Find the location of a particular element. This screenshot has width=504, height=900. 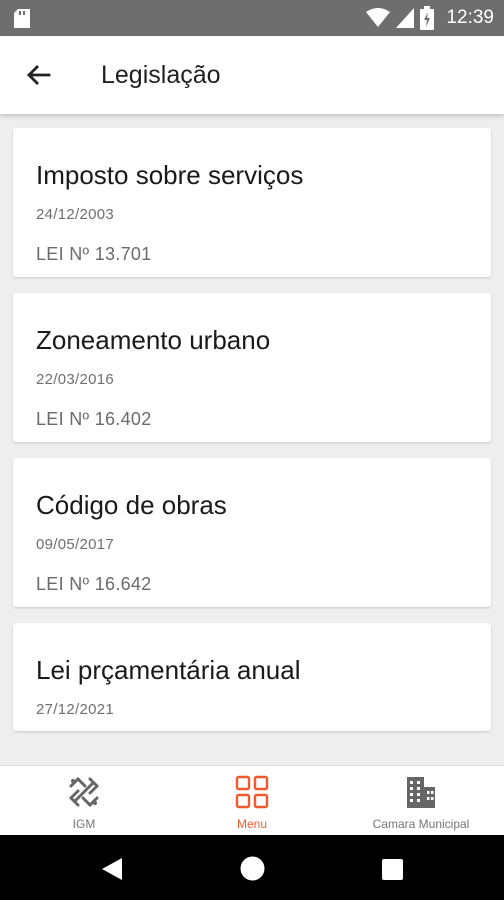

sd-card-icon is located at coordinates (22, 18).